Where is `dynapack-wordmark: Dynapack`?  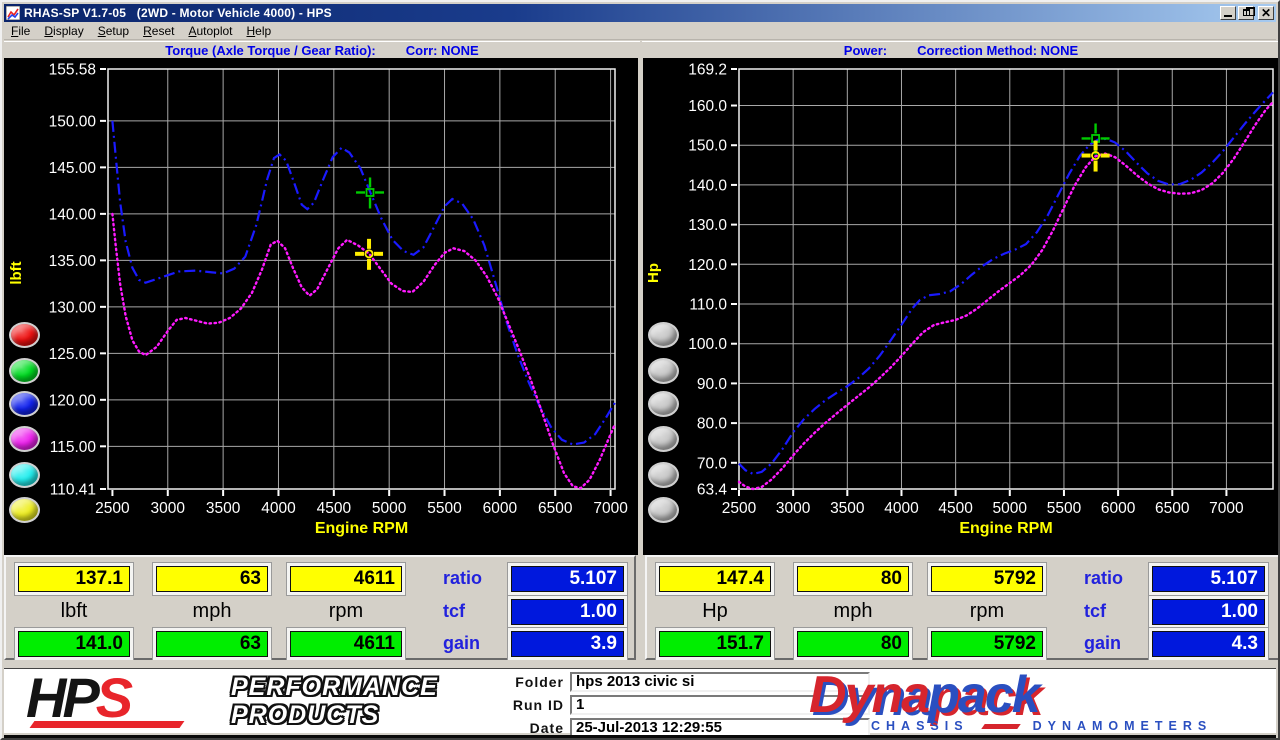
dynapack-wordmark: Dynapack is located at coordinates (925, 695).